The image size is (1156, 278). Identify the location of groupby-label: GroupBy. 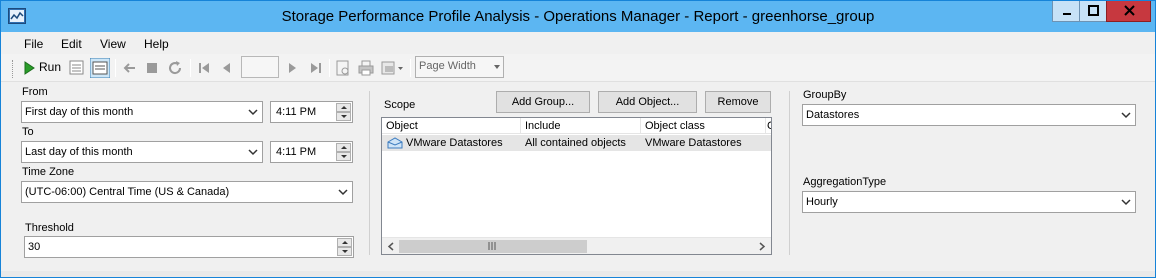
(825, 95).